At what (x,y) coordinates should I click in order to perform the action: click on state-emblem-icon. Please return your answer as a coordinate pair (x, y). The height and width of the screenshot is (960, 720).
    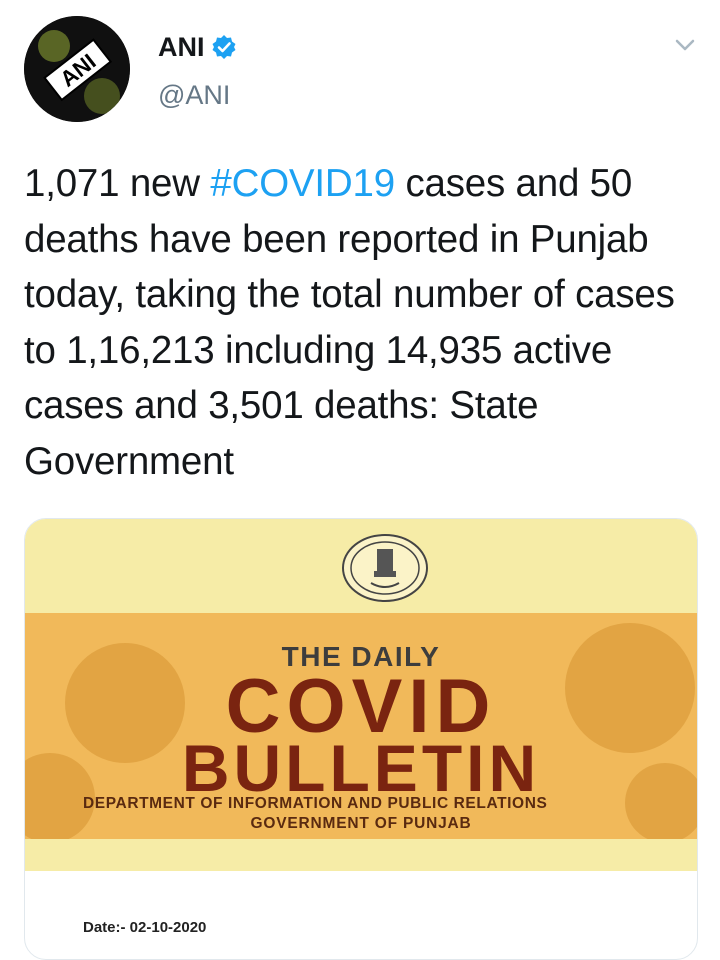
    Looking at the image, I should click on (385, 568).